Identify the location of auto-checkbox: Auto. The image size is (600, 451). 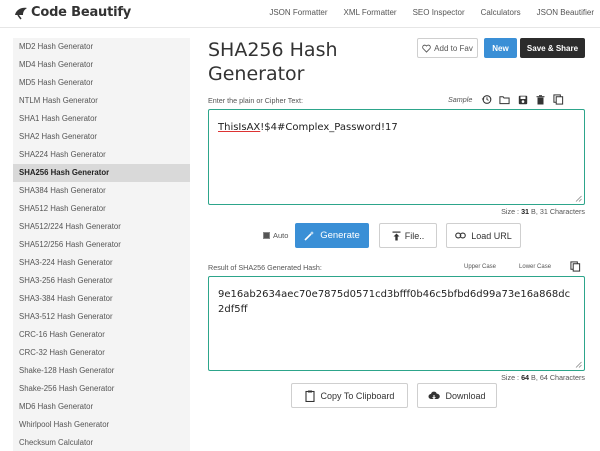
(275, 235).